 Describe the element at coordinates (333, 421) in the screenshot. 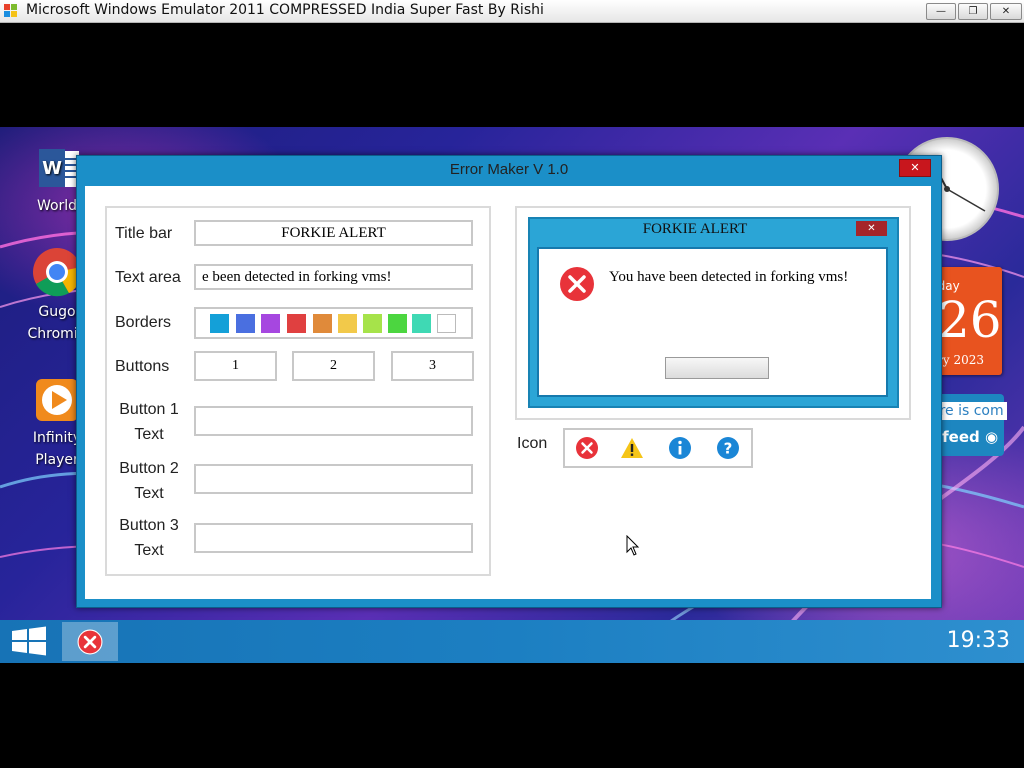

I see `button1-text-input` at that location.